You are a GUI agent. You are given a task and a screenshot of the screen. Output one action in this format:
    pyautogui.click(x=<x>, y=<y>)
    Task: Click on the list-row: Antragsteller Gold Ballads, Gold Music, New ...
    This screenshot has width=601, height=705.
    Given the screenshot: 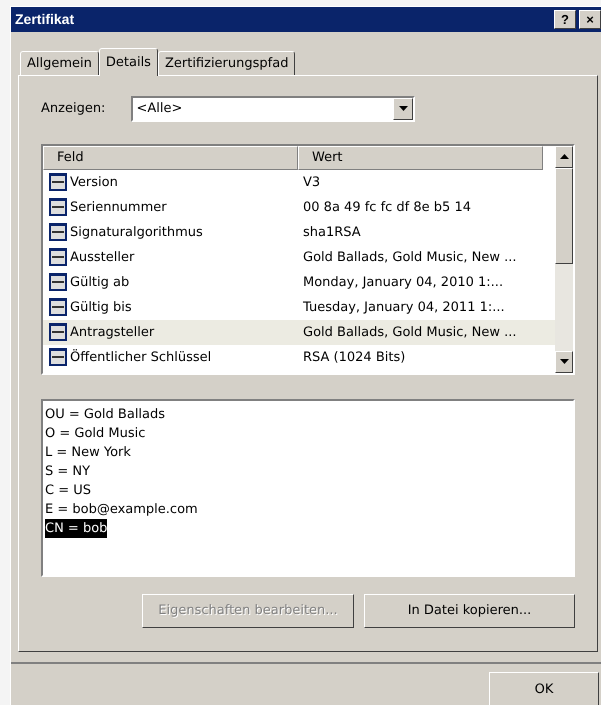 What is the action you would take?
    pyautogui.click(x=299, y=332)
    